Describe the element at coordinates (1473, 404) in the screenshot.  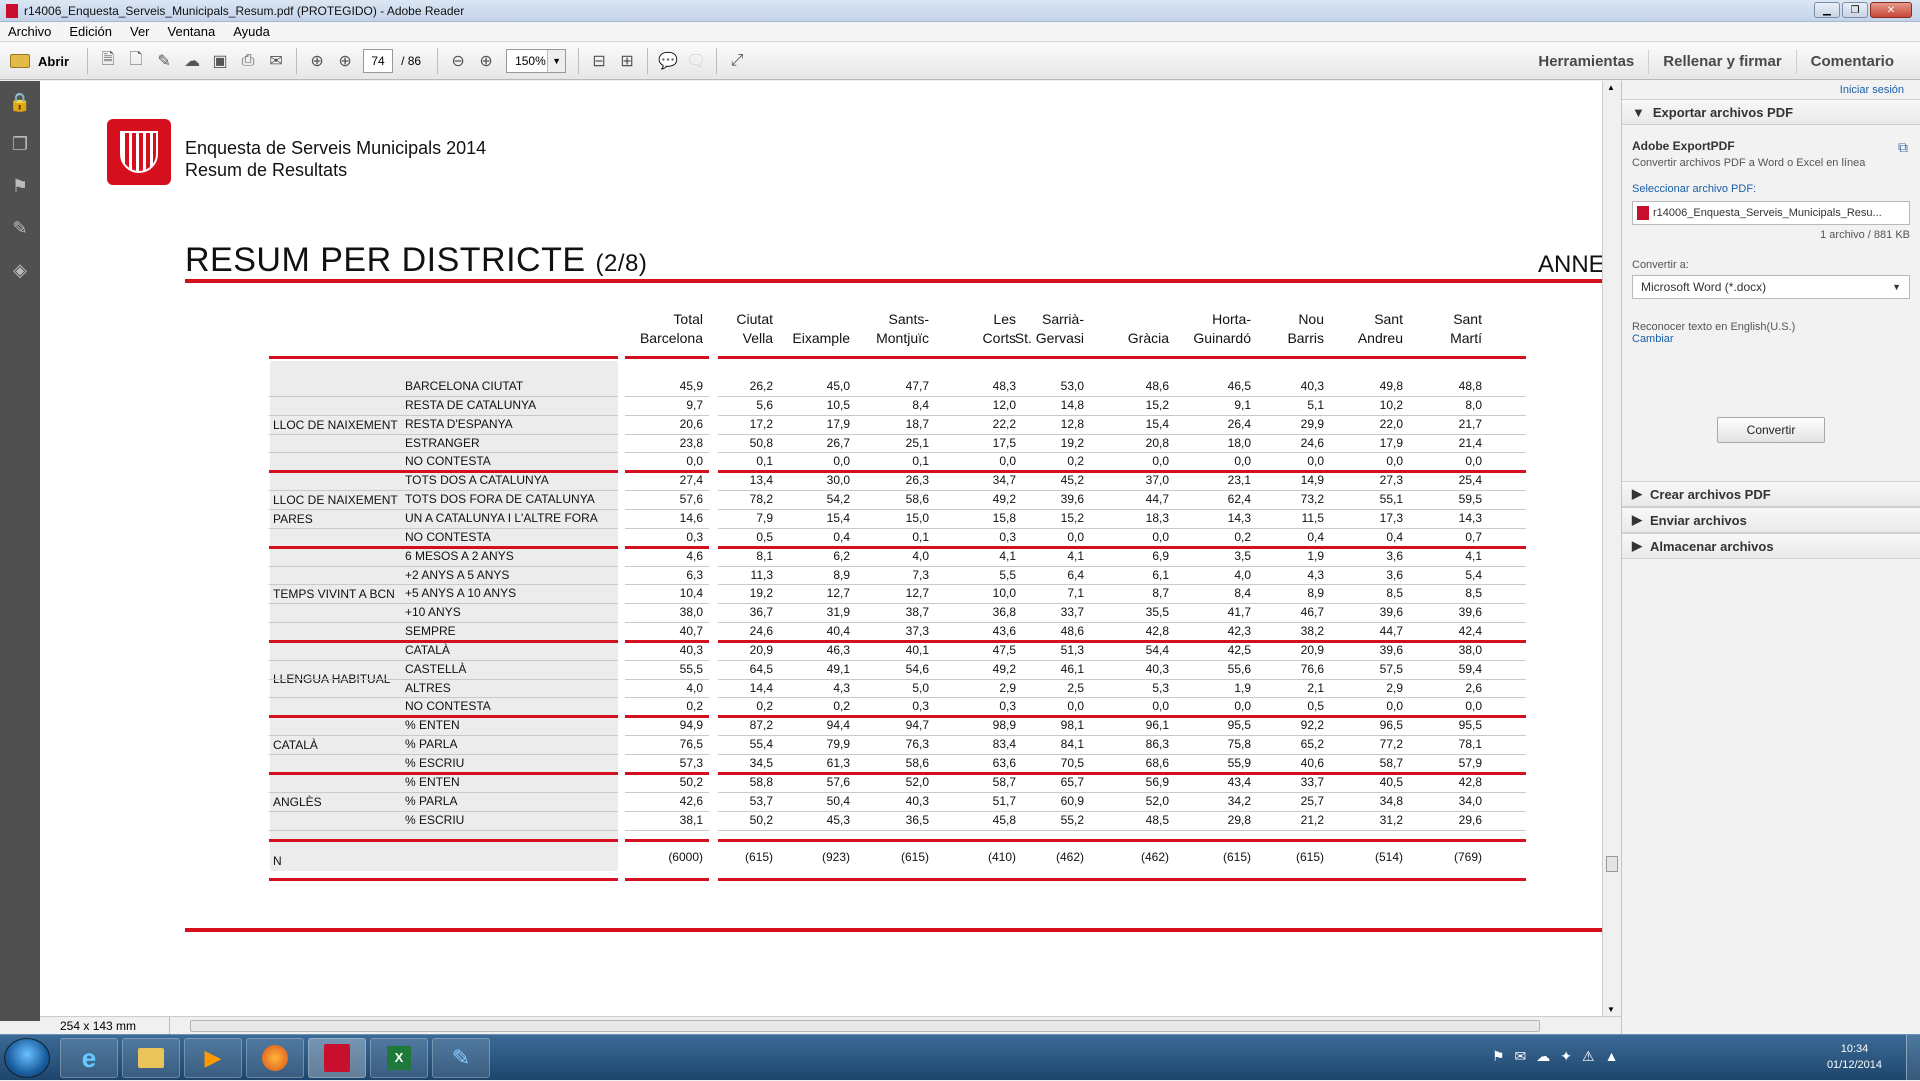
I see `table-cell: 8,0` at that location.